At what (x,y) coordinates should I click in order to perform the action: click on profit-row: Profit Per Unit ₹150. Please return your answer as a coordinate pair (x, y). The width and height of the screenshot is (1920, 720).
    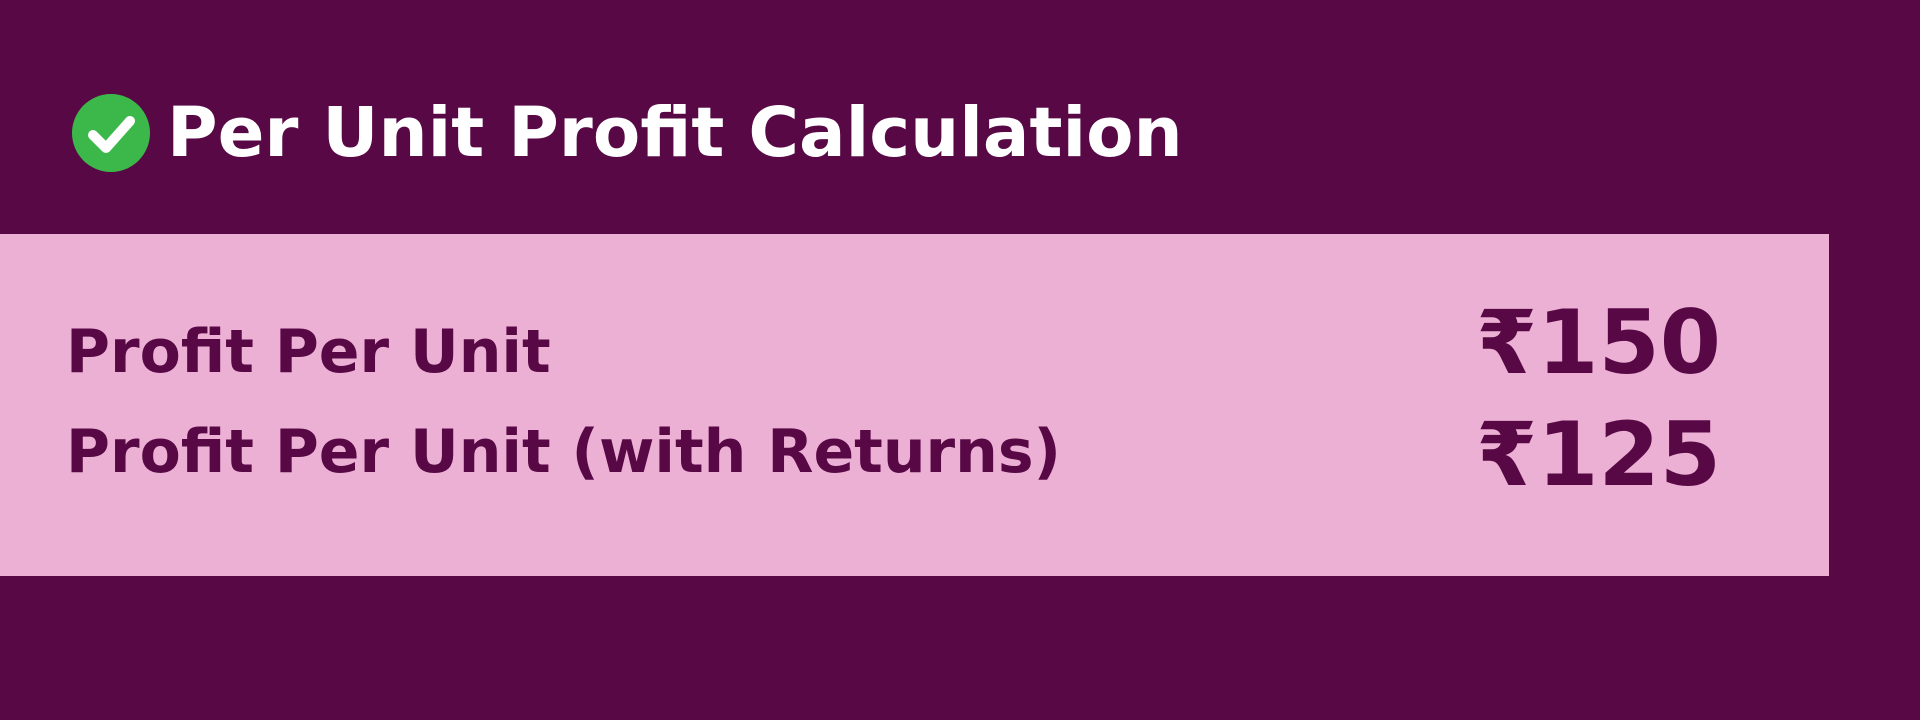
    Looking at the image, I should click on (893, 342).